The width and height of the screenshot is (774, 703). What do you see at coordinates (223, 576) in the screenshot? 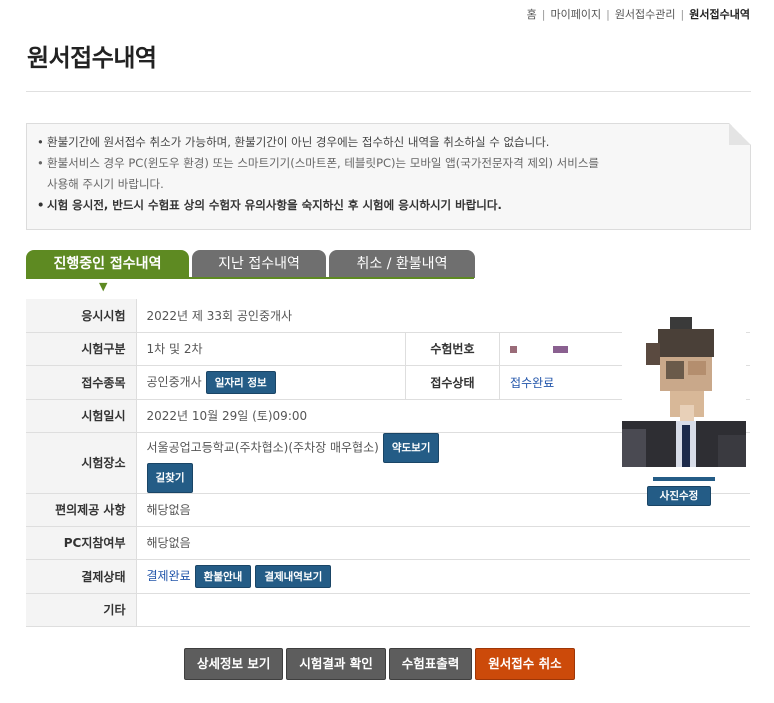
I see `refund-guide-button: 환불안내` at bounding box center [223, 576].